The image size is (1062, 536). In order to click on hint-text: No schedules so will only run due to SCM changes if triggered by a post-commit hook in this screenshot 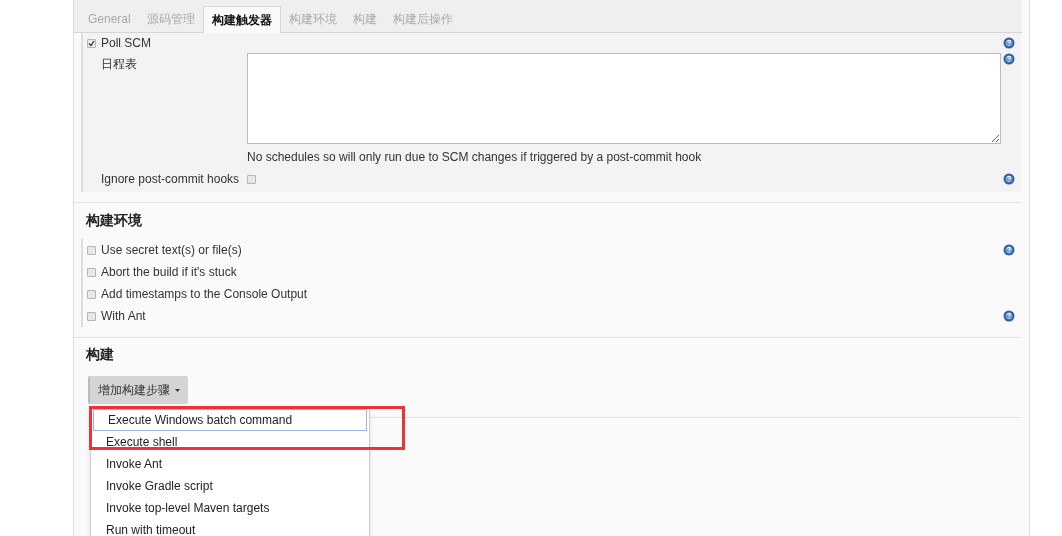, I will do `click(475, 157)`.